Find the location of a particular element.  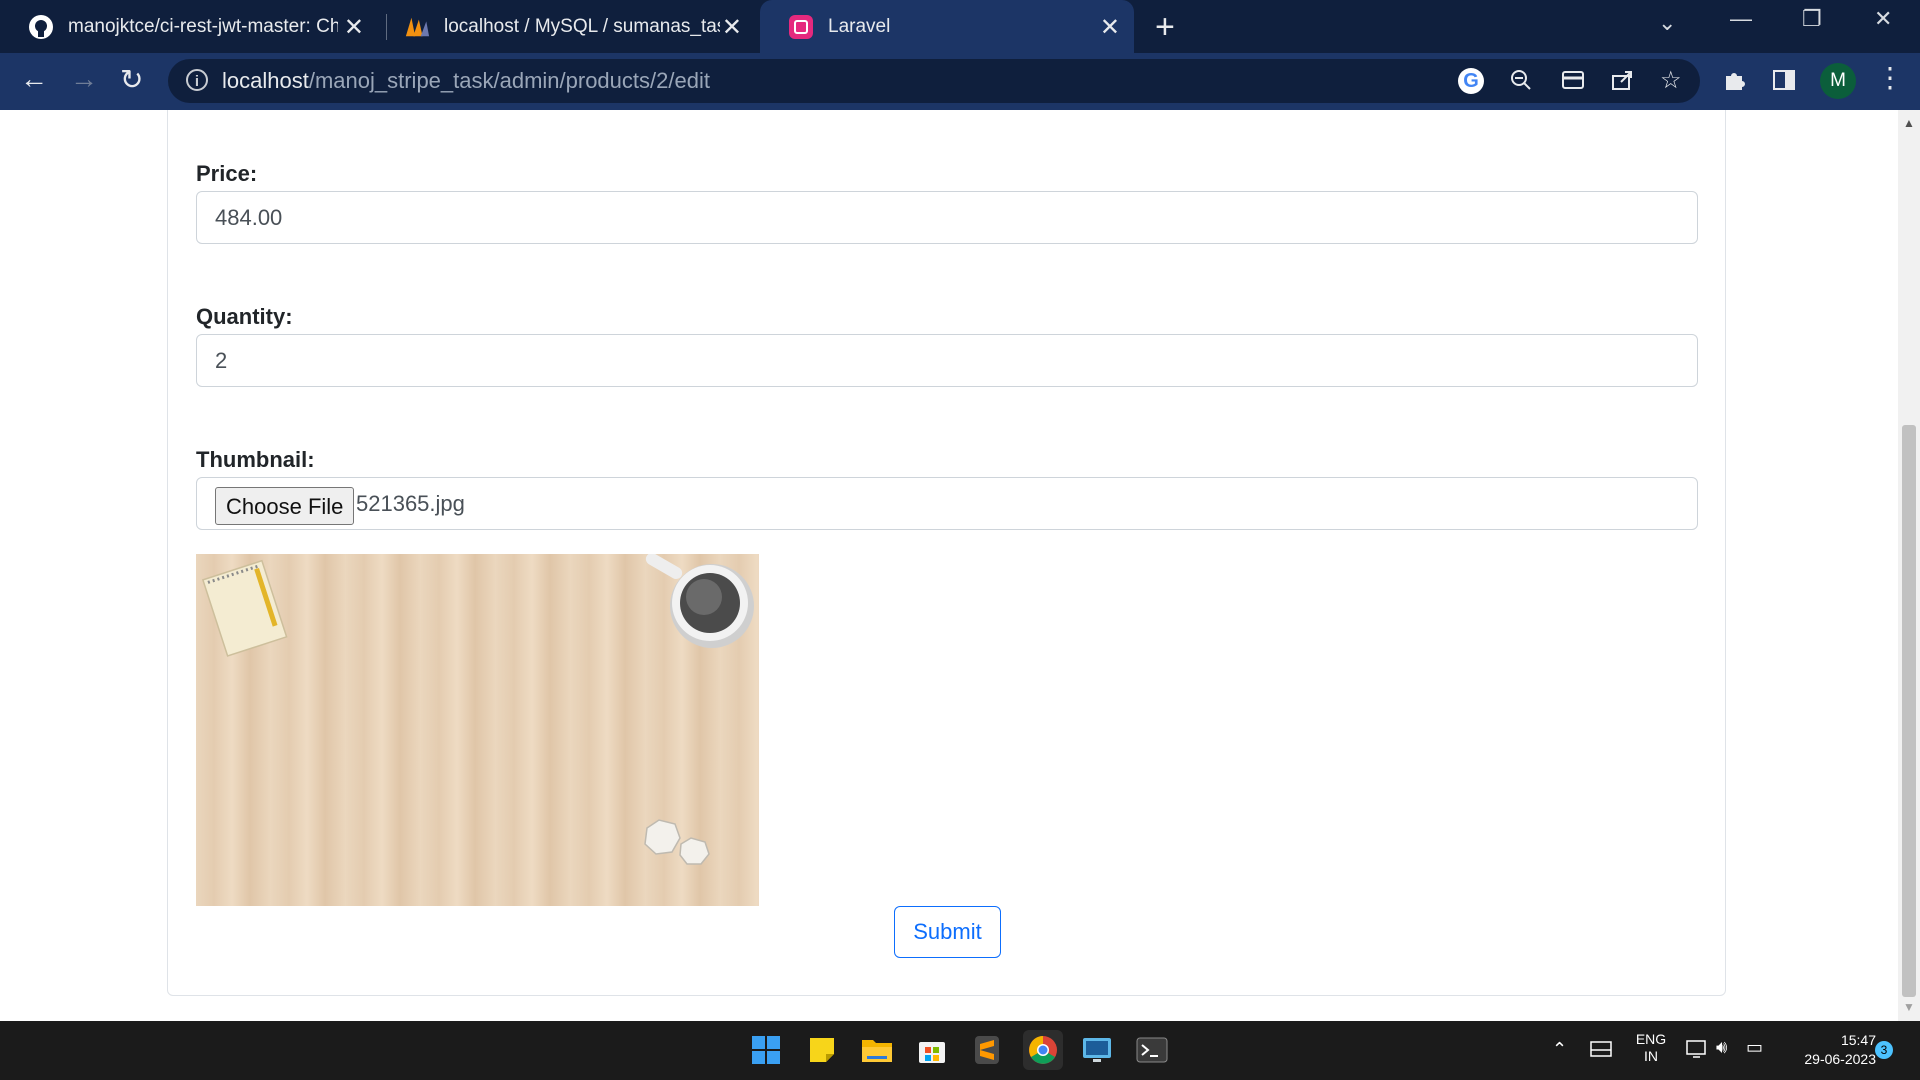

sticky-notes-icon is located at coordinates (822, 1050).